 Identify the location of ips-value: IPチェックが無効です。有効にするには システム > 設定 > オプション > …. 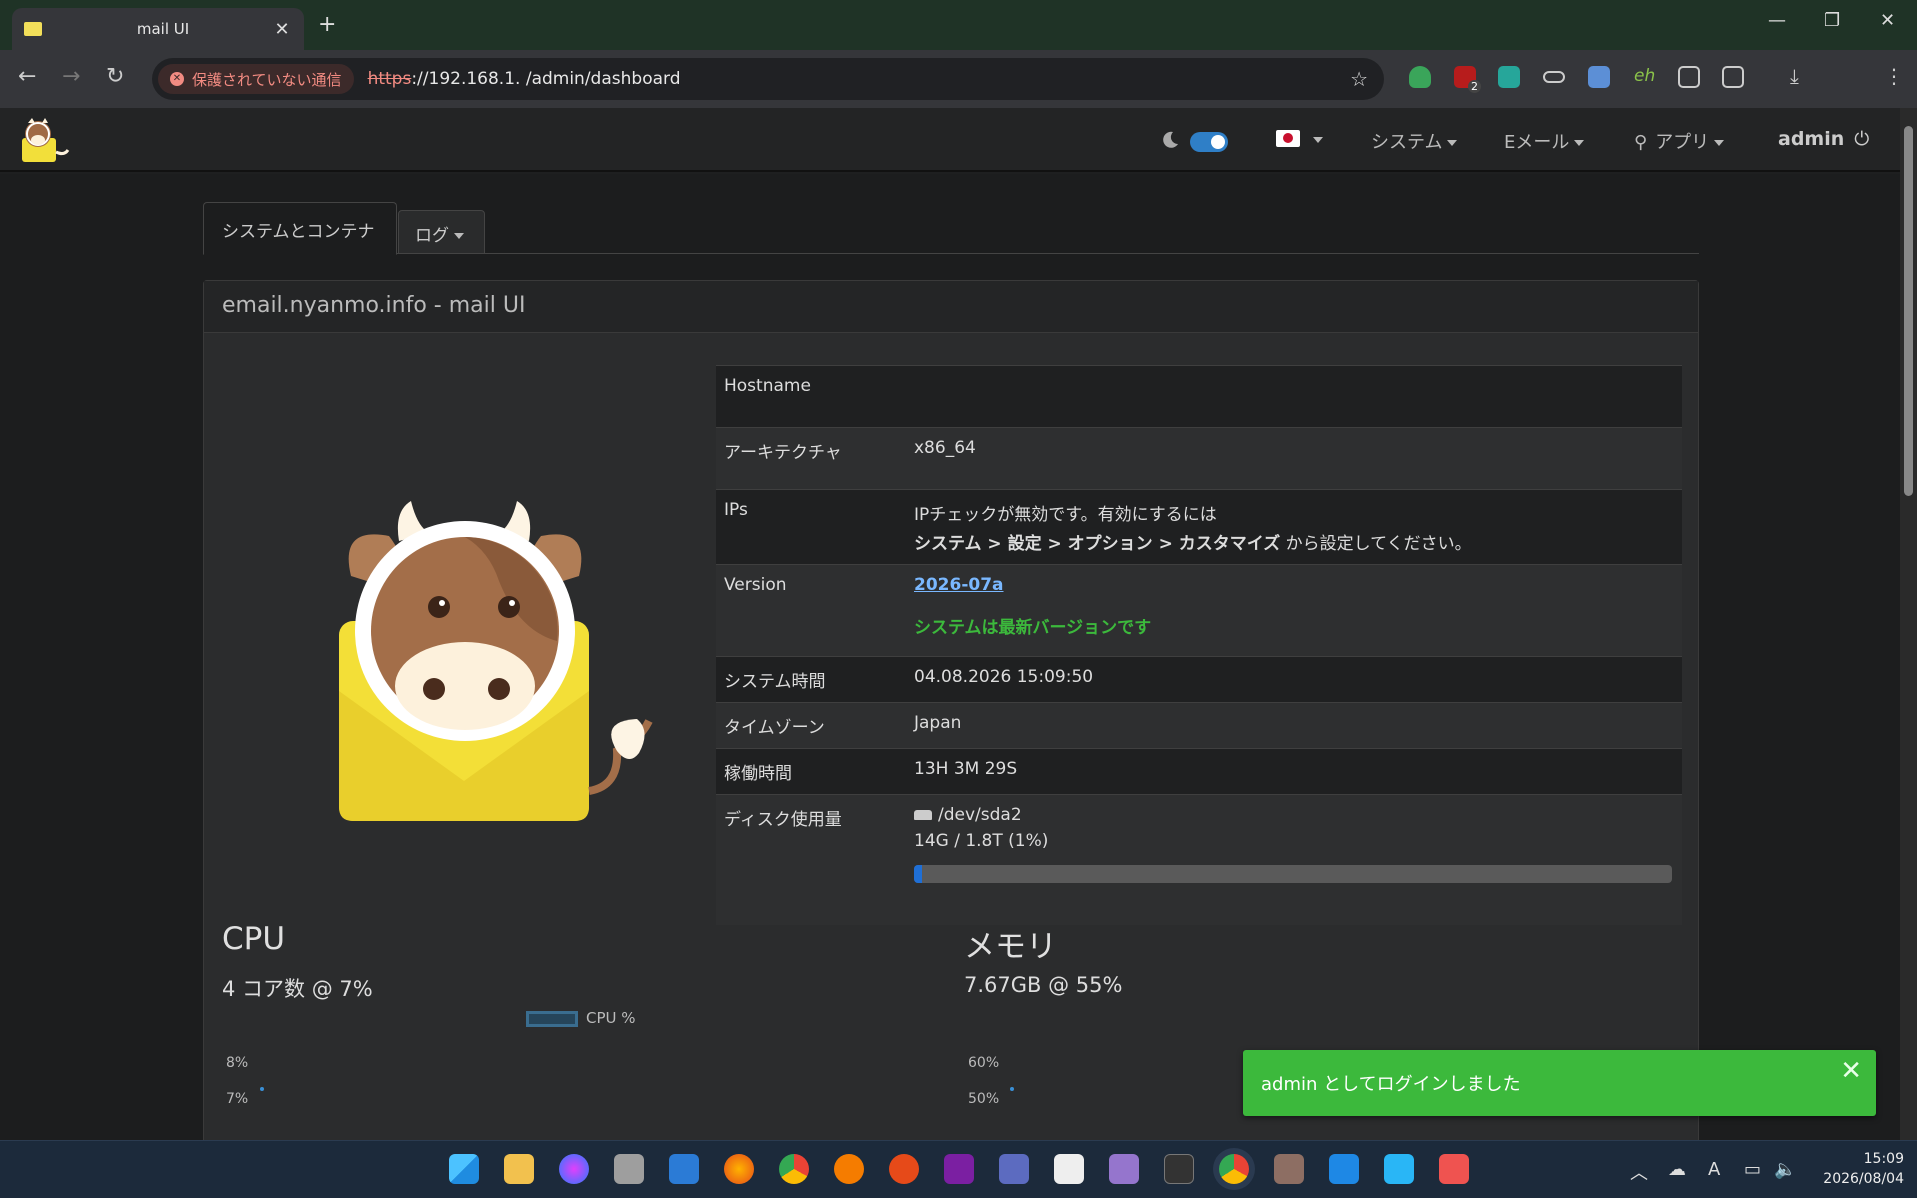
(1294, 527).